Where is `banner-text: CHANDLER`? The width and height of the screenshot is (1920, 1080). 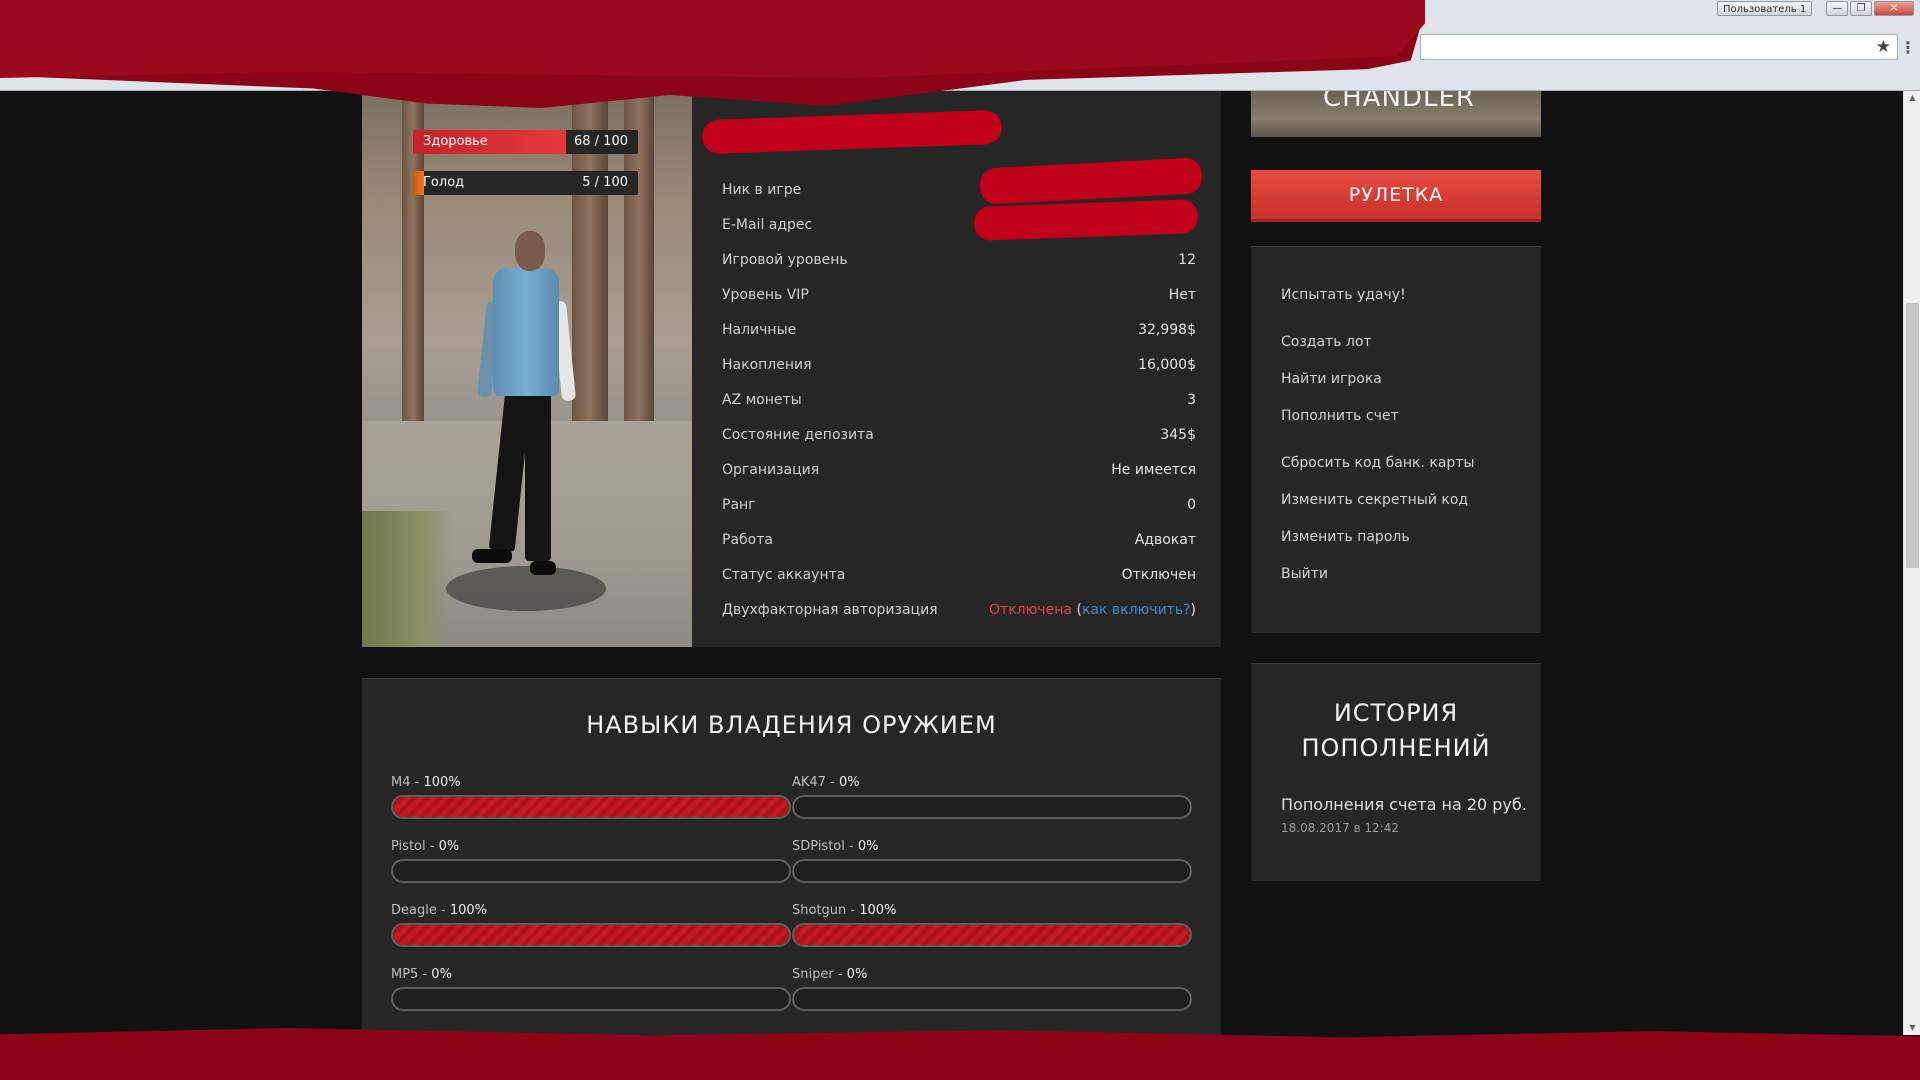 banner-text: CHANDLER is located at coordinates (1399, 102).